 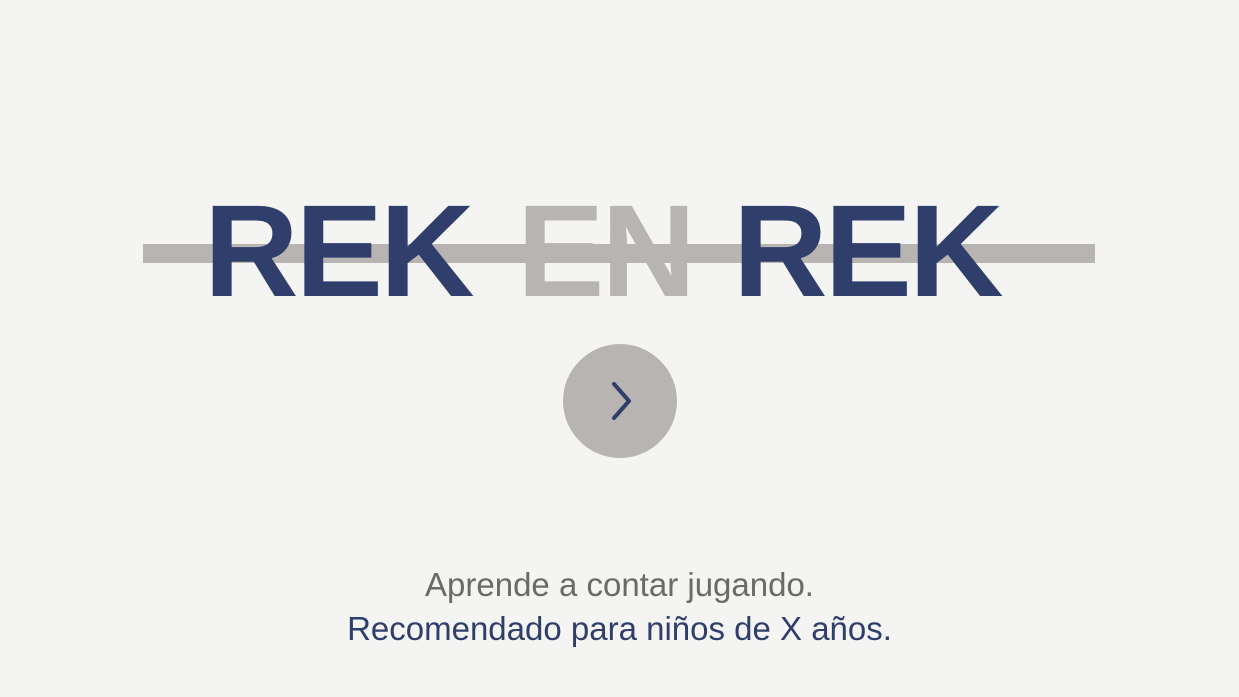 I want to click on logo-word-en: EN, so click(x=606, y=250).